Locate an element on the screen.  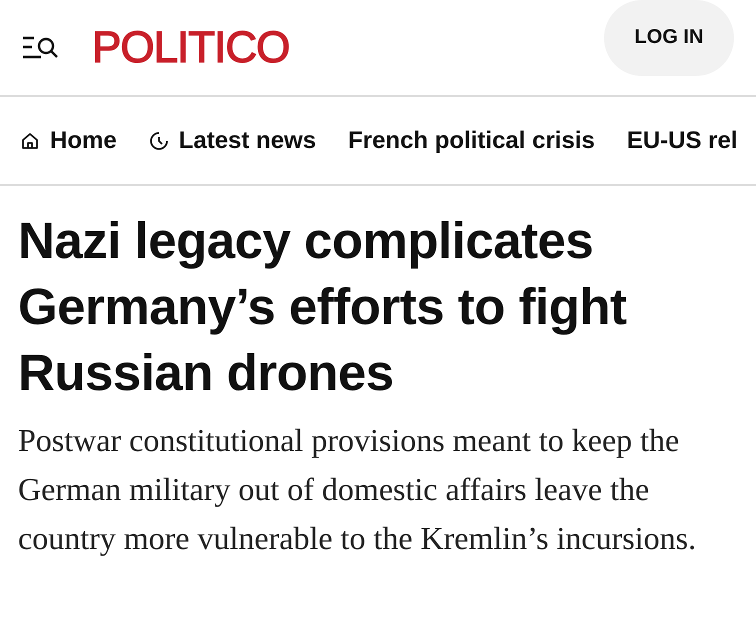
nav-link: EU-US rel is located at coordinates (682, 140).